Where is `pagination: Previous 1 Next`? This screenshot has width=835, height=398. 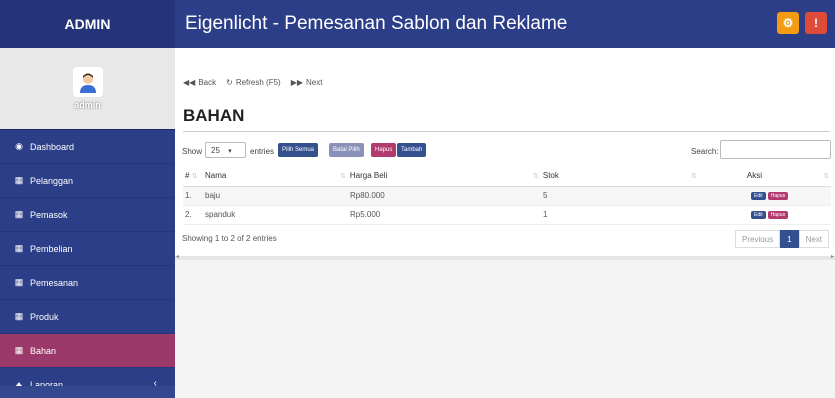 pagination: Previous 1 Next is located at coordinates (782, 239).